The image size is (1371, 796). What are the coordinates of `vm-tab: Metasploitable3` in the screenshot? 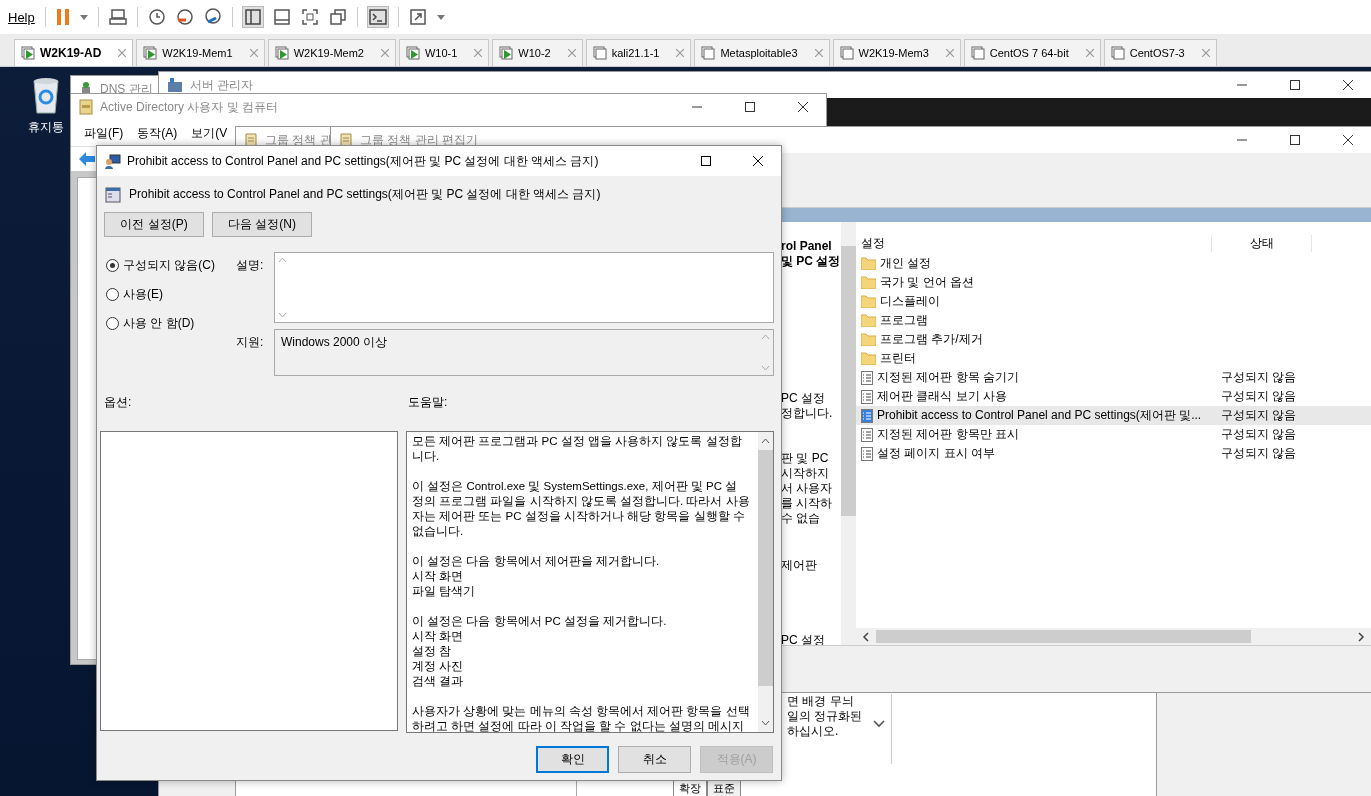 It's located at (762, 52).